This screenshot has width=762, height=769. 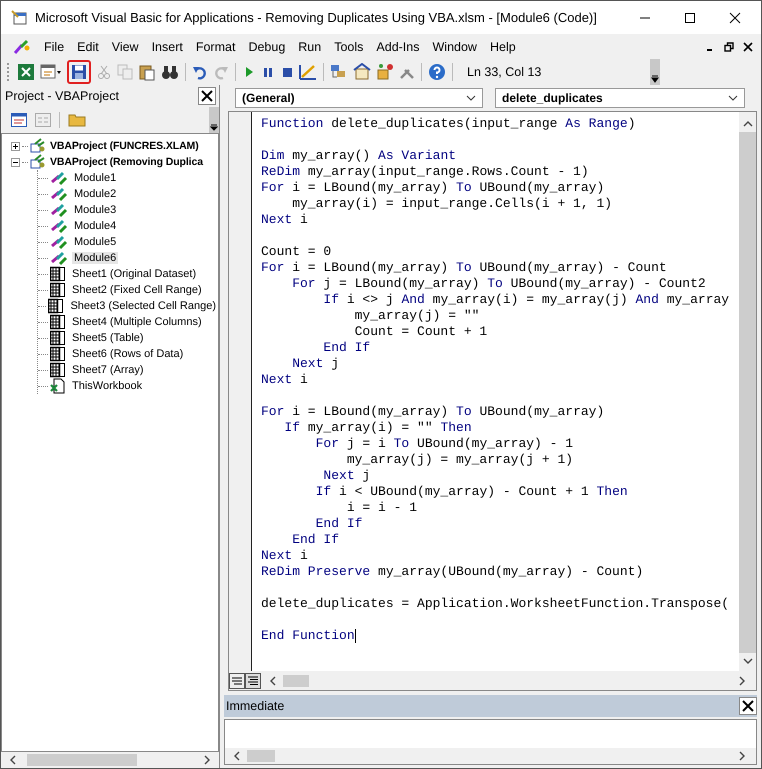 I want to click on paste-icon, so click(x=147, y=72).